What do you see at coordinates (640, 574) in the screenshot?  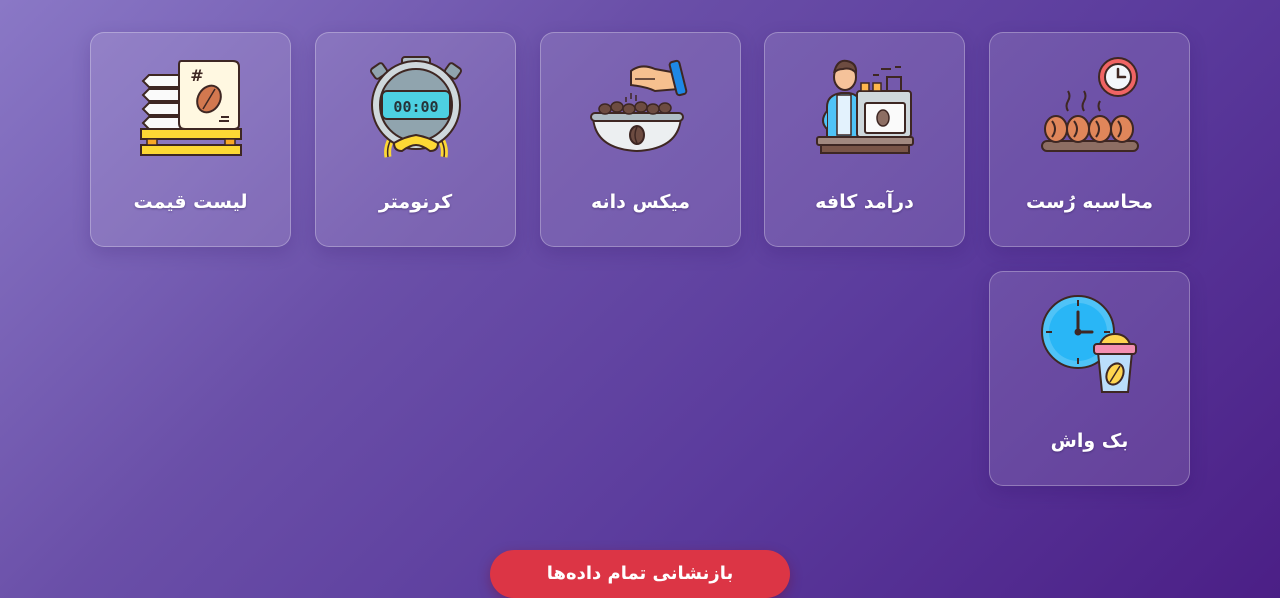 I see `reset-all-data-button: بازنشانی تمام داده‌ها` at bounding box center [640, 574].